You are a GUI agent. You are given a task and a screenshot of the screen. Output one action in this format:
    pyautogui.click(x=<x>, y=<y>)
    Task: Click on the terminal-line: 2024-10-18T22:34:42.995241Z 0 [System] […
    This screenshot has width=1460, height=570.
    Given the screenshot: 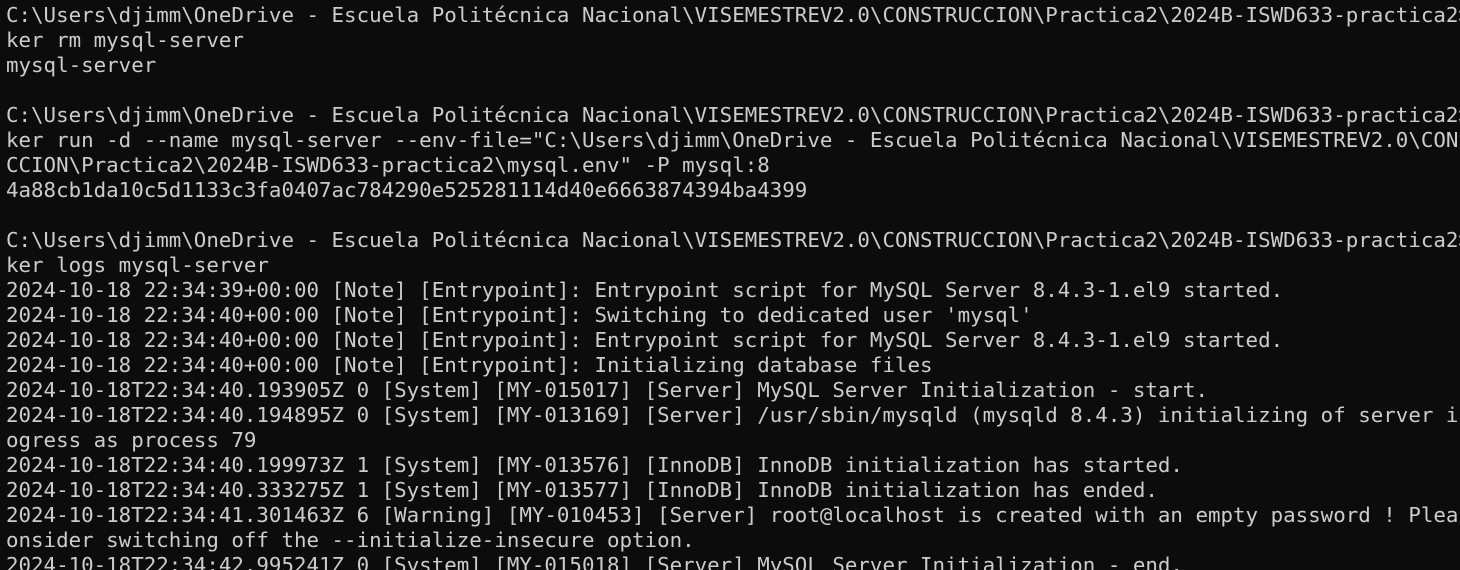 What is the action you would take?
    pyautogui.click(x=594, y=561)
    